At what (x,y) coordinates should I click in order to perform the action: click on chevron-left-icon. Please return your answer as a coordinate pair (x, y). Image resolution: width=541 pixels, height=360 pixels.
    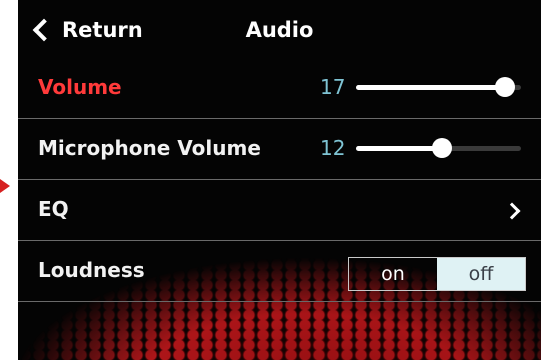
    Looking at the image, I should click on (44, 30).